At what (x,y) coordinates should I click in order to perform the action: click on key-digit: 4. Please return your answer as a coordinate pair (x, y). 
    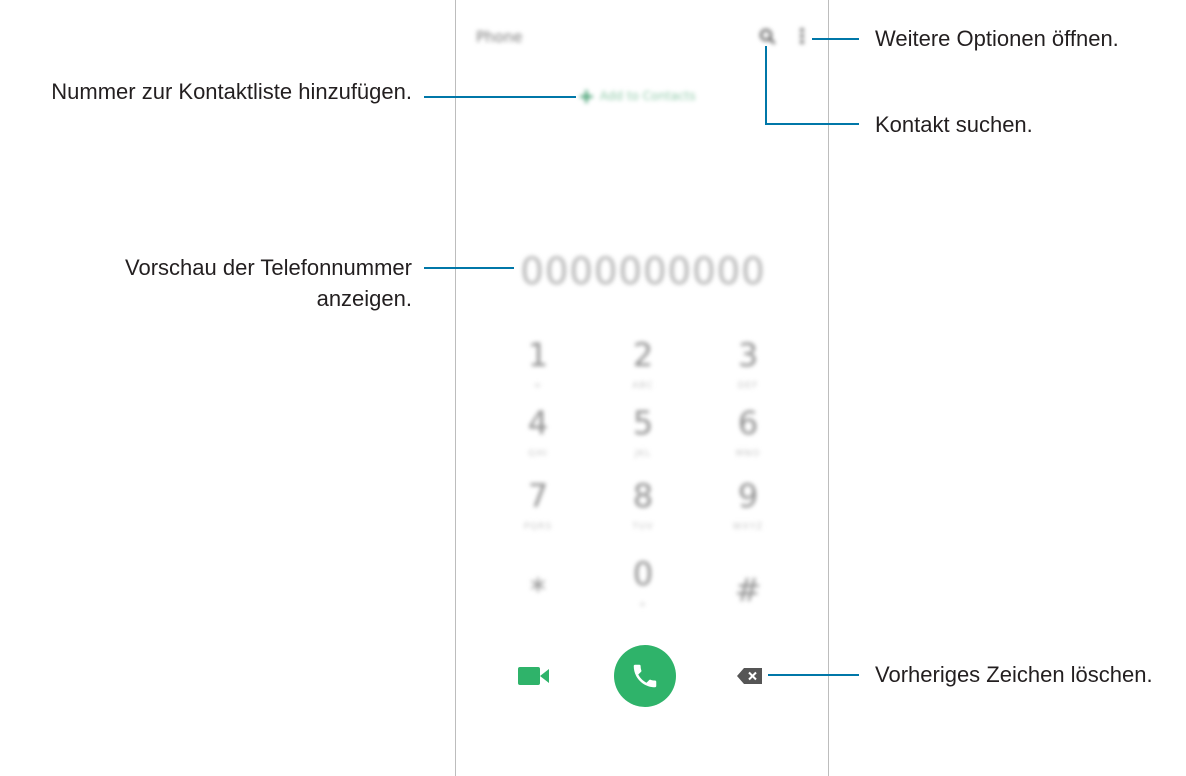
    Looking at the image, I should click on (538, 423).